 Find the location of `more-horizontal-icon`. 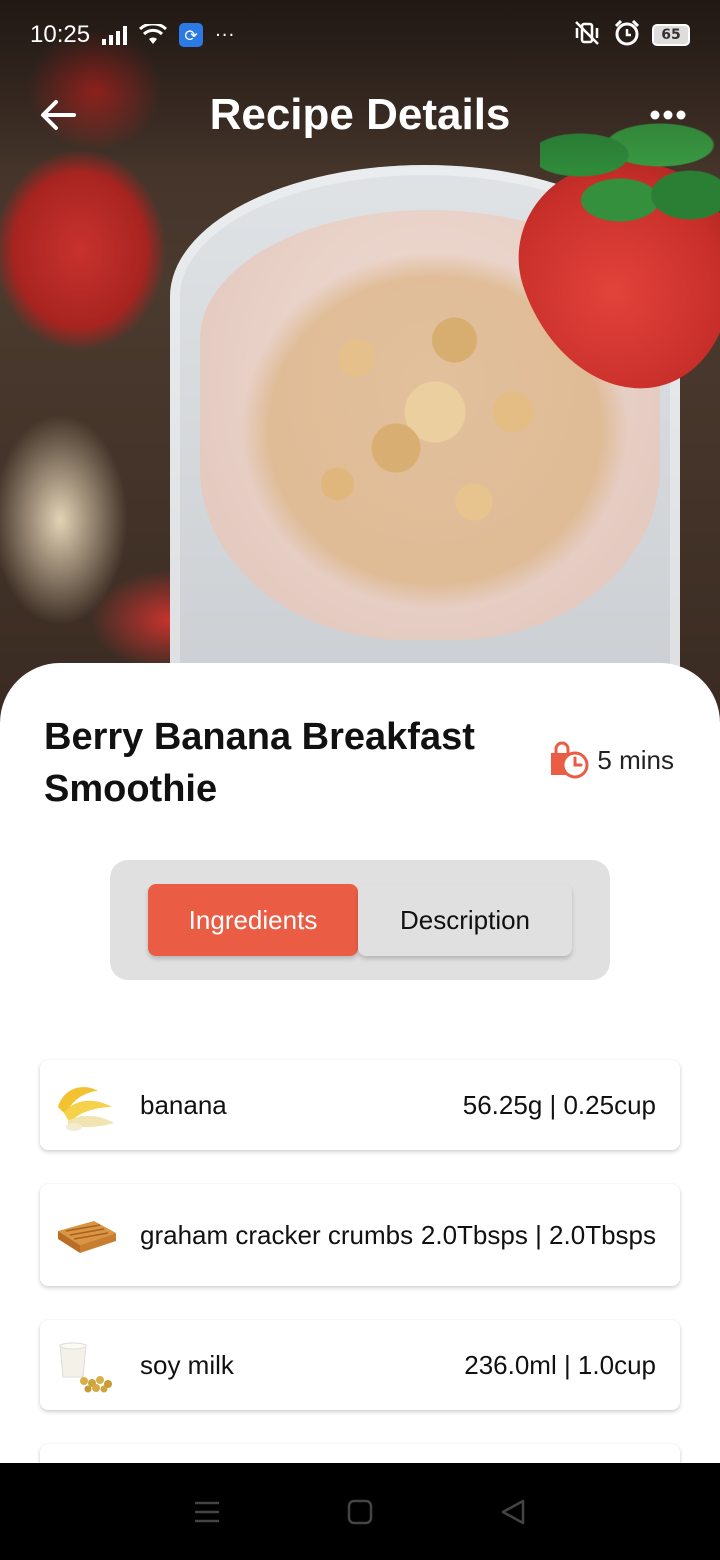

more-horizontal-icon is located at coordinates (668, 115).